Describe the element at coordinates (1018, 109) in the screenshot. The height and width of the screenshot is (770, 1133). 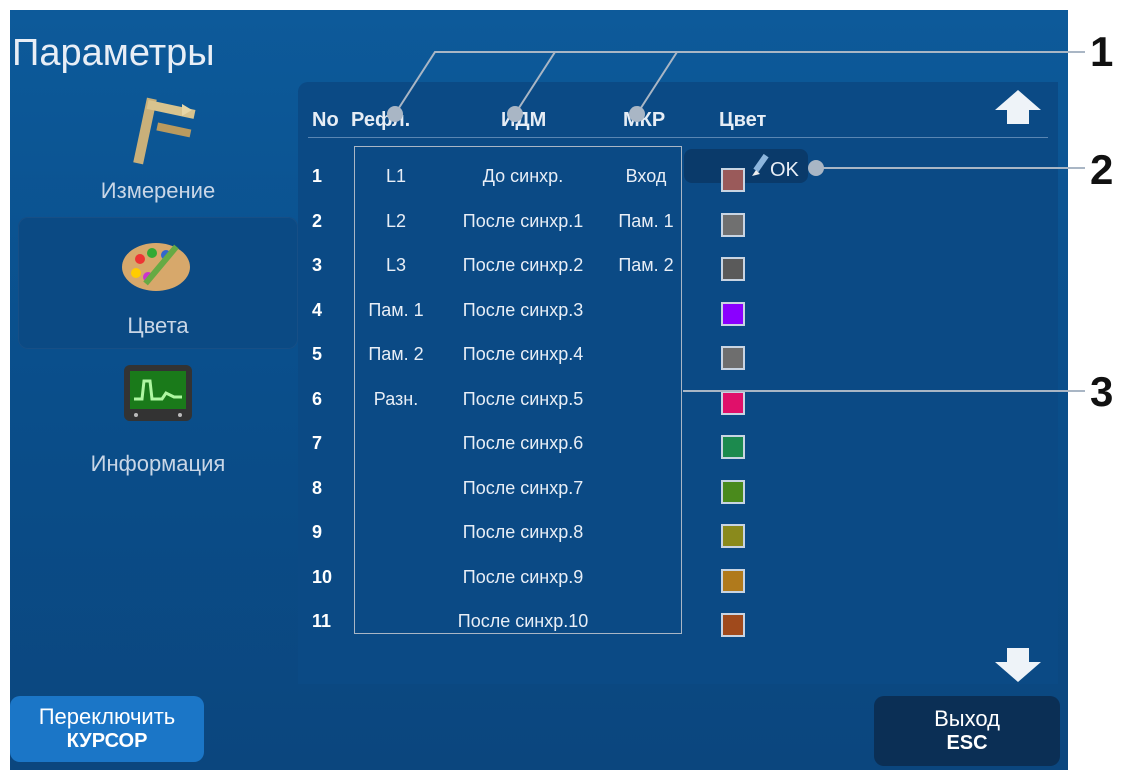
I see `arrow-up-icon` at that location.